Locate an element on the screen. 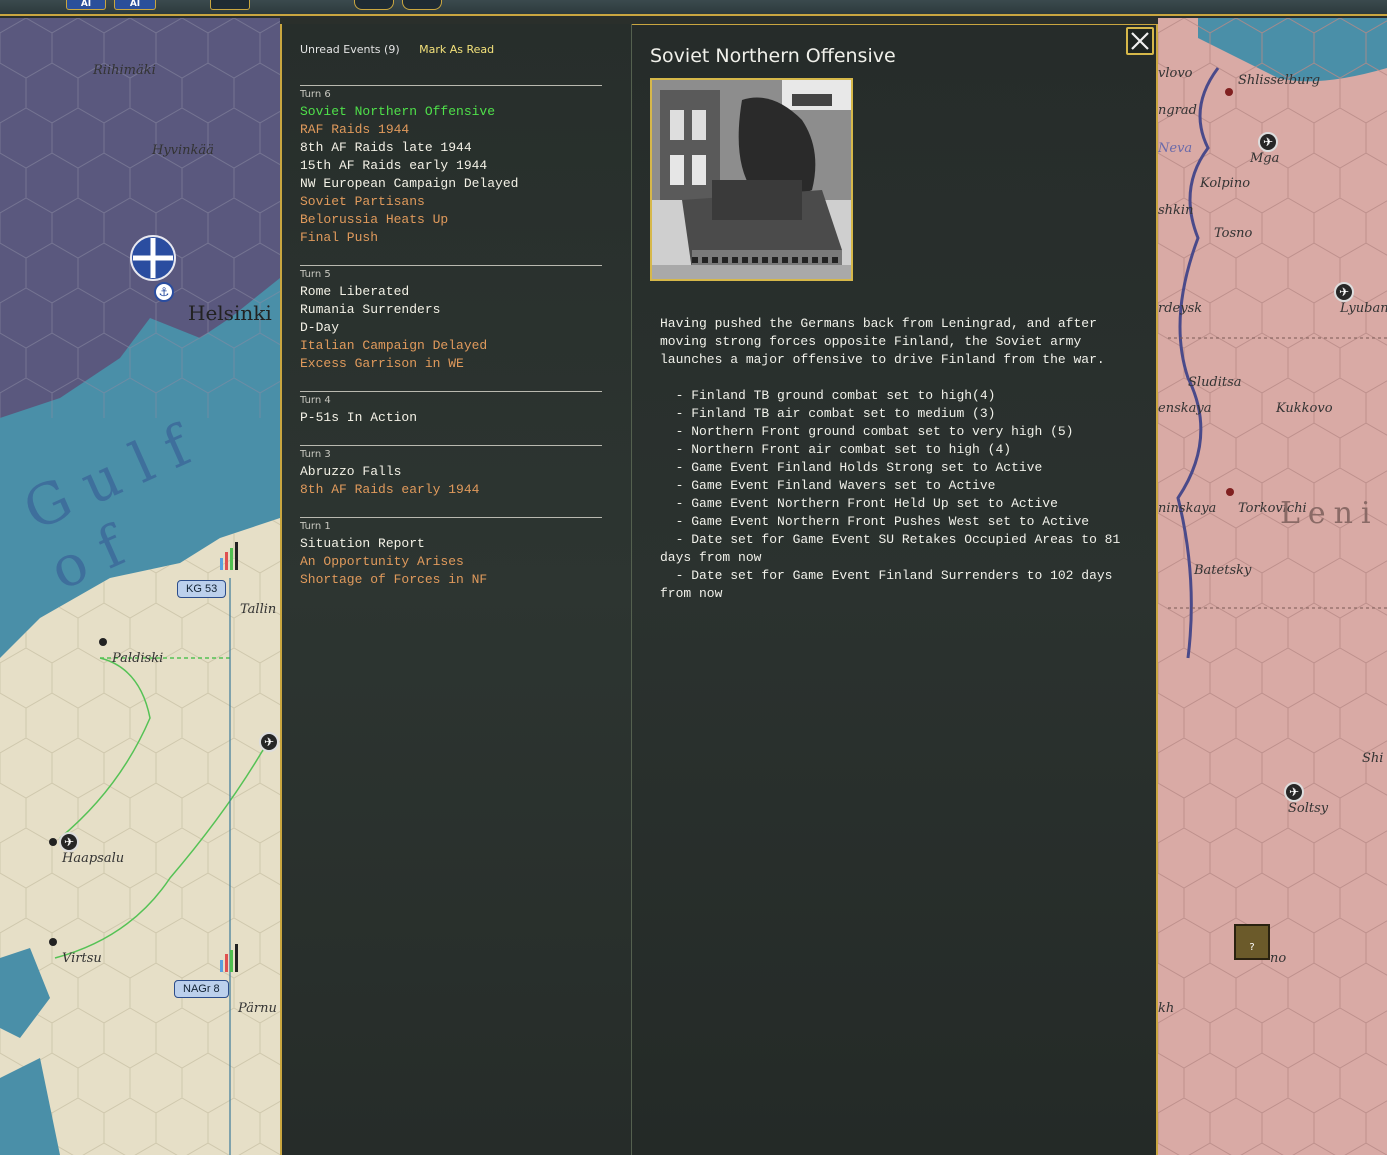 Image resolution: width=1387 pixels, height=1155 pixels. event-detail-title: Soviet Northern Offensive is located at coordinates (773, 56).